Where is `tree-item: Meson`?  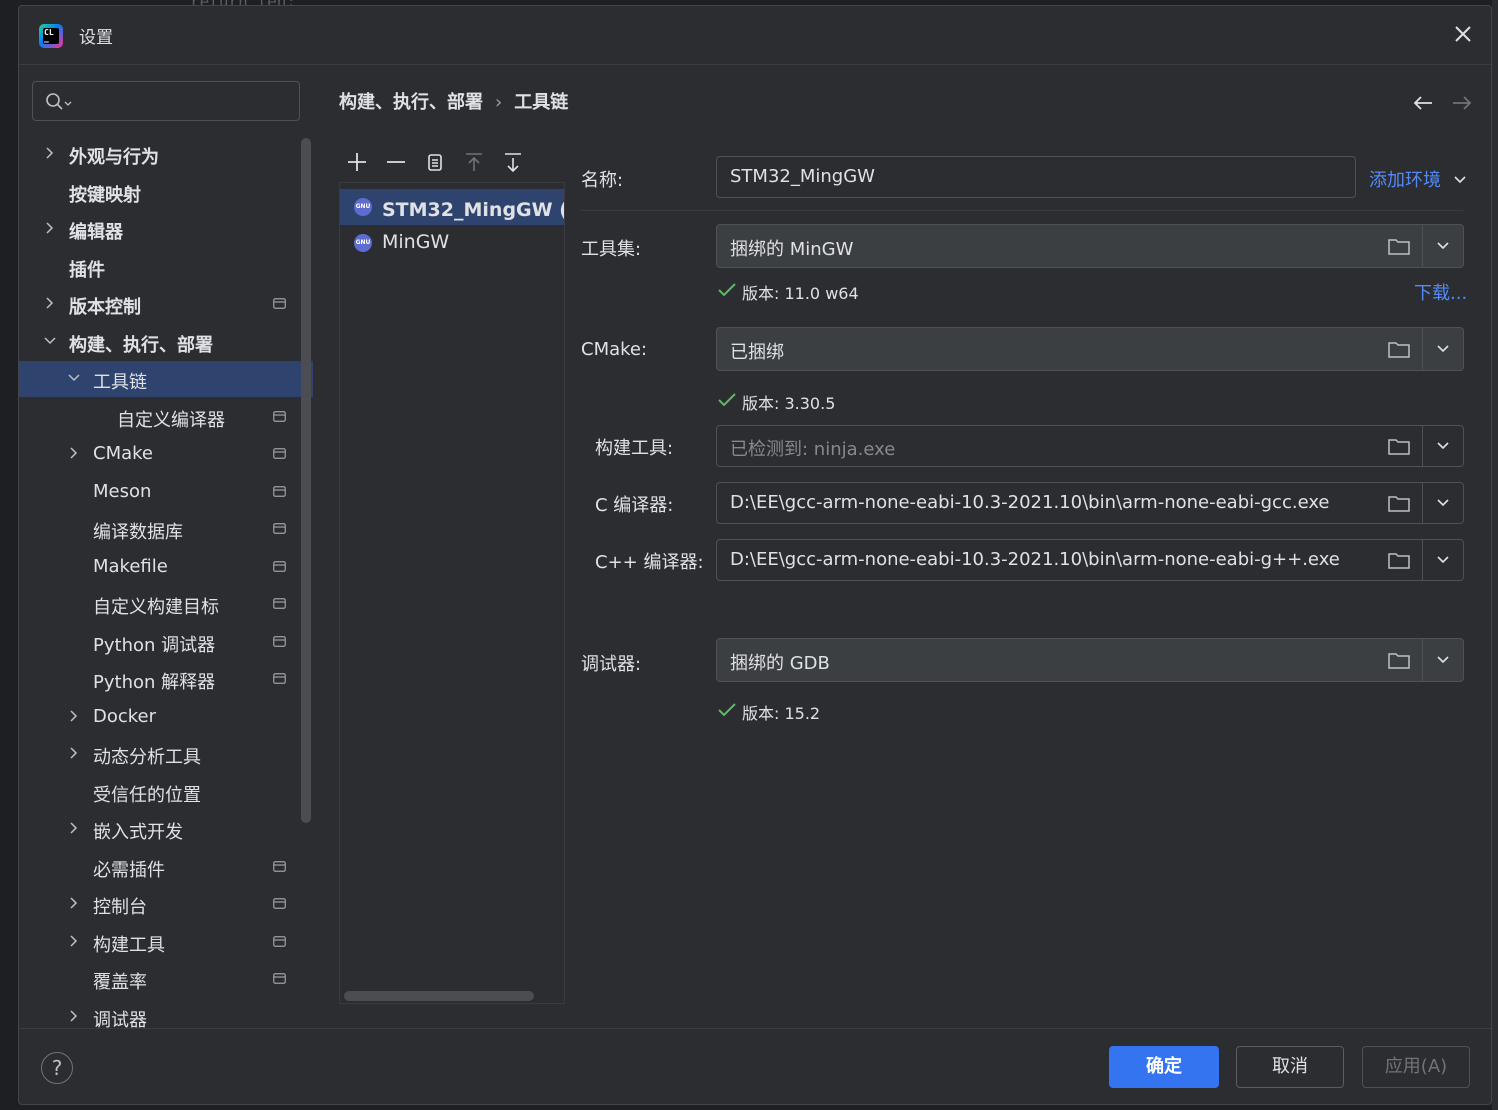
tree-item: Meson is located at coordinates (166, 492).